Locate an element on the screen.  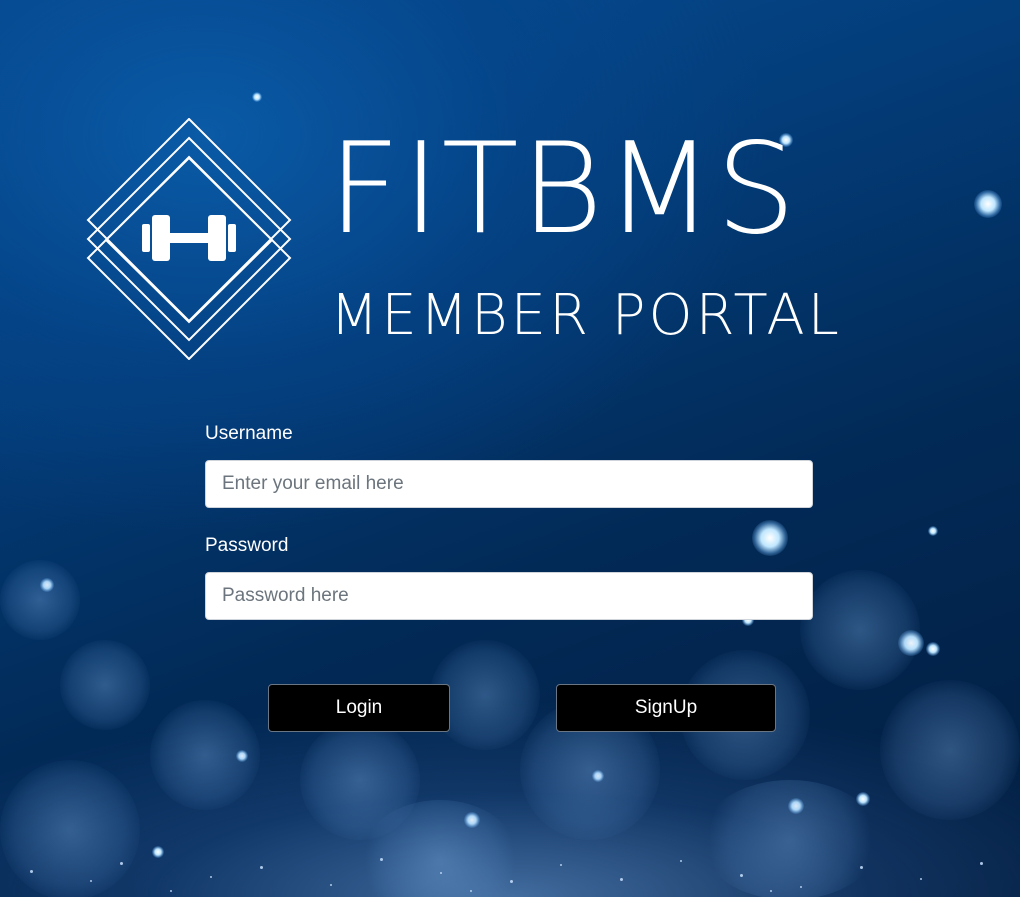
username-input is located at coordinates (509, 484).